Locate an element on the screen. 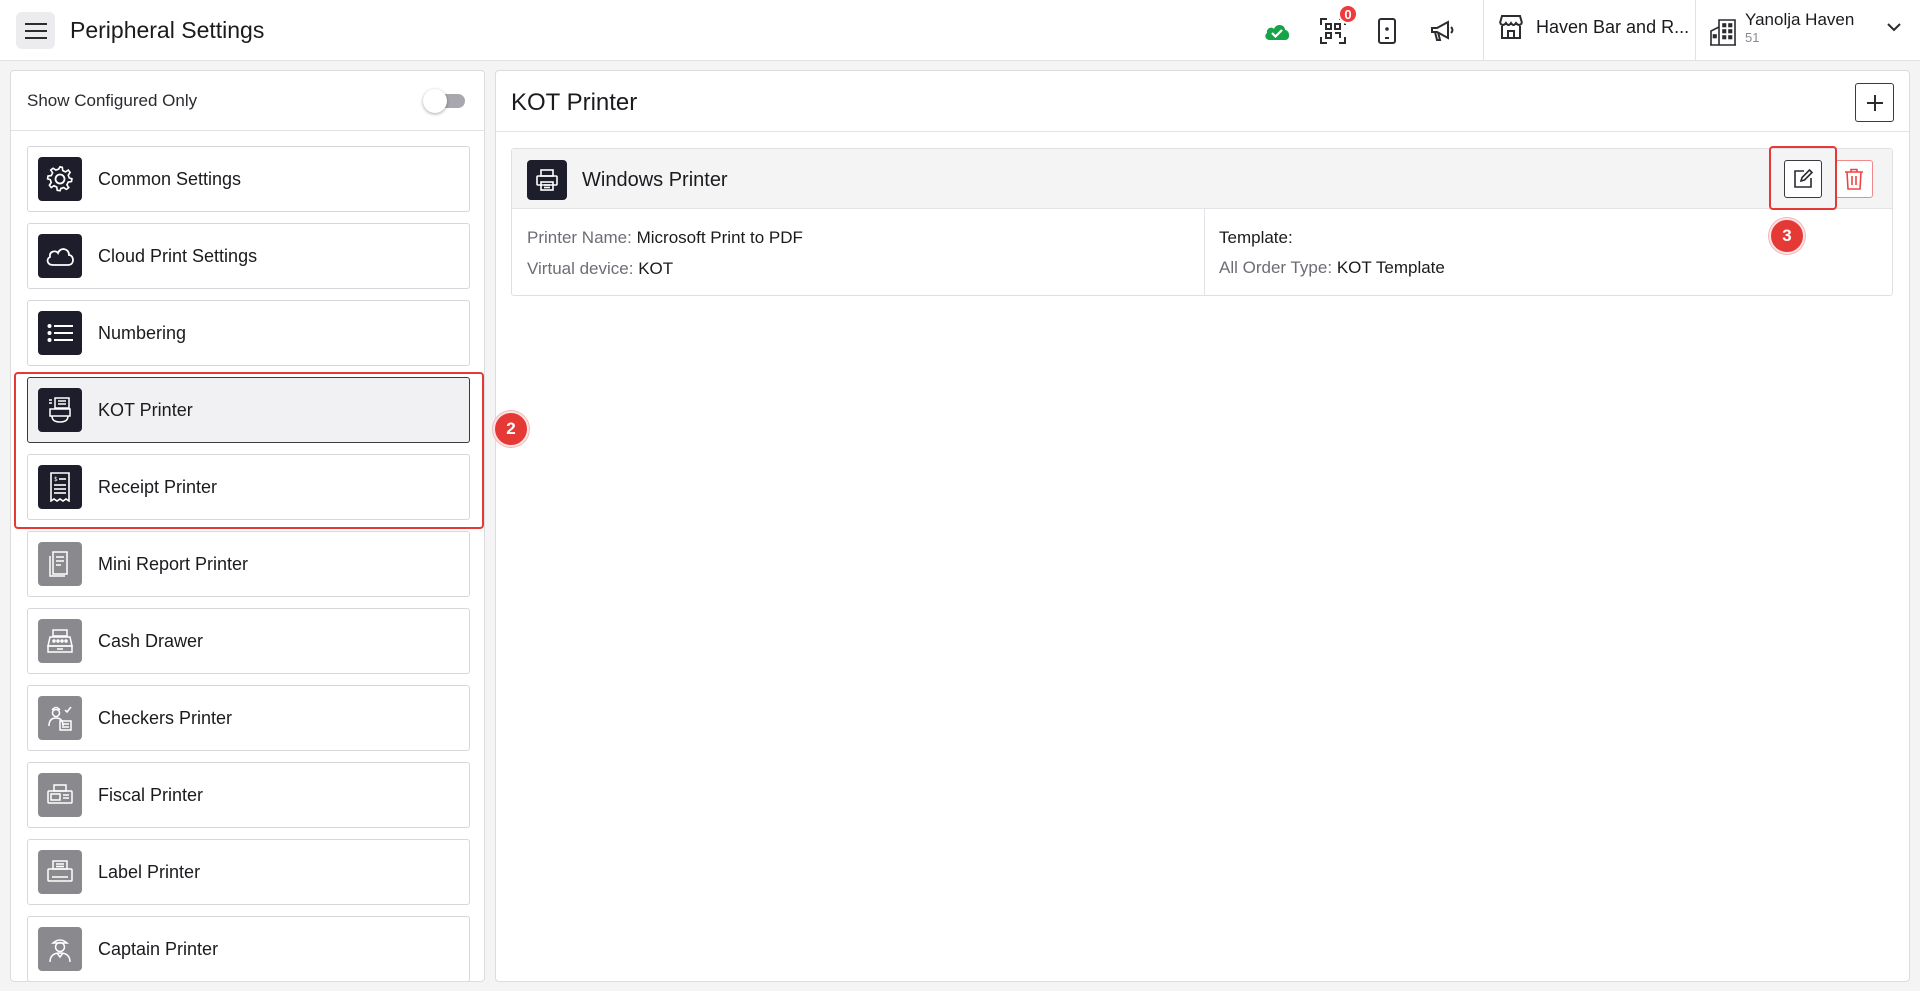 This screenshot has width=1920, height=991. printer-card-title: Windows Printer is located at coordinates (655, 180).